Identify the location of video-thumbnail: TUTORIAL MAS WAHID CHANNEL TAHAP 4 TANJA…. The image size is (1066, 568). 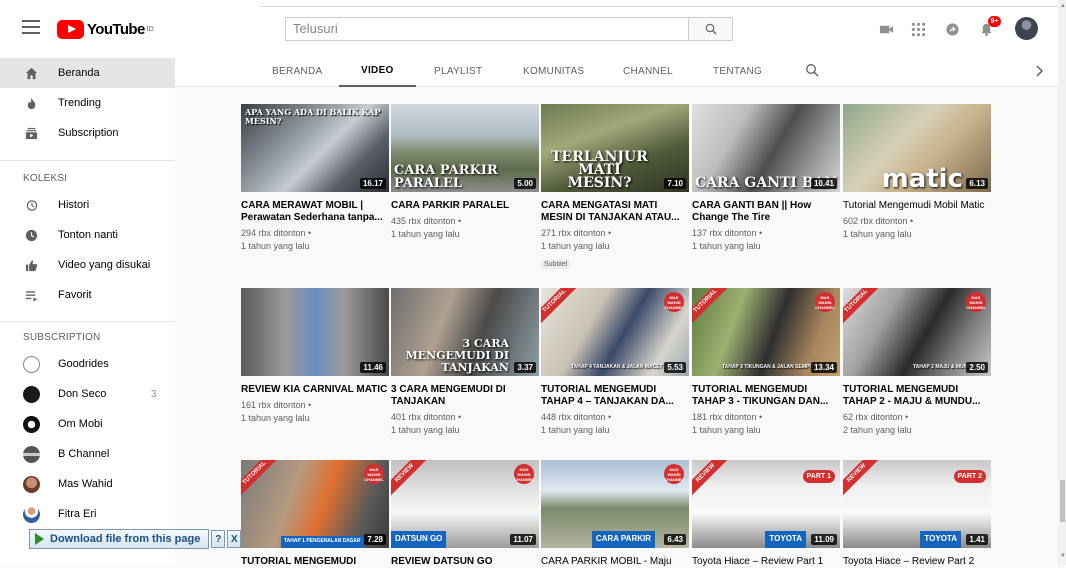
(615, 332).